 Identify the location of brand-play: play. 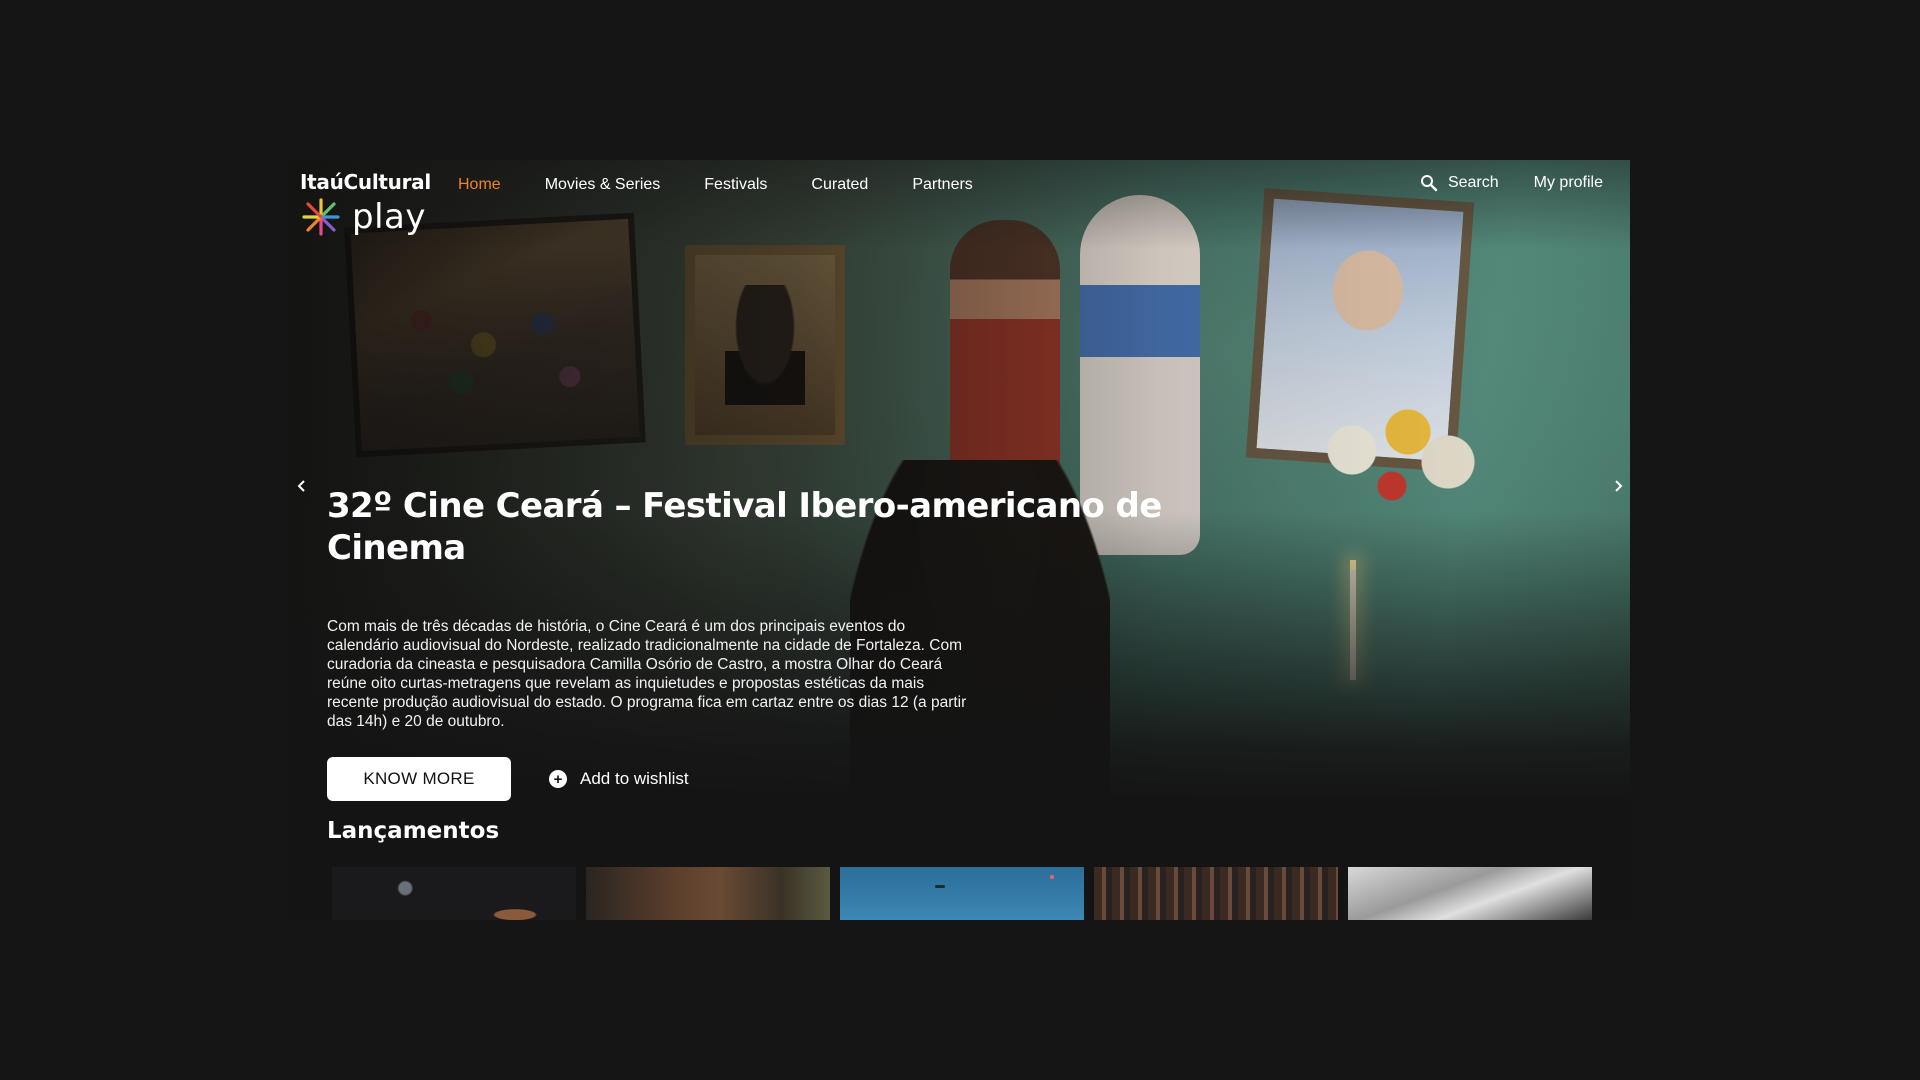
(389, 217).